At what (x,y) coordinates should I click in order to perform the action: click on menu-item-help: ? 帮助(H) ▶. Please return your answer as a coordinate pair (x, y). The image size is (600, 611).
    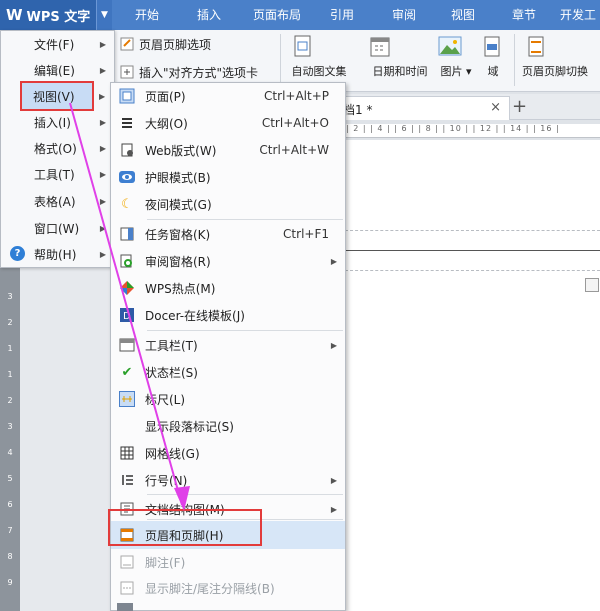
    Looking at the image, I should click on (57, 254).